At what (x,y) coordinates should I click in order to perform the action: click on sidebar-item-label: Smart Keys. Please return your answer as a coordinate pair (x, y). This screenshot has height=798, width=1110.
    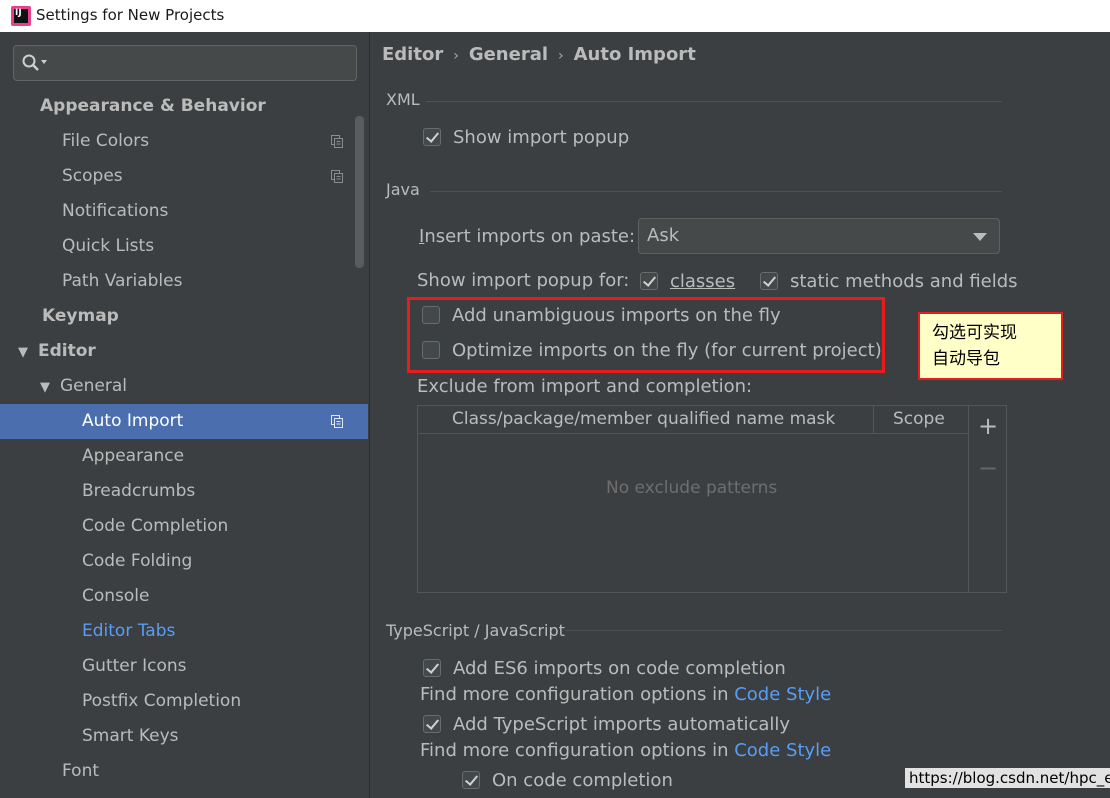
    Looking at the image, I should click on (130, 736).